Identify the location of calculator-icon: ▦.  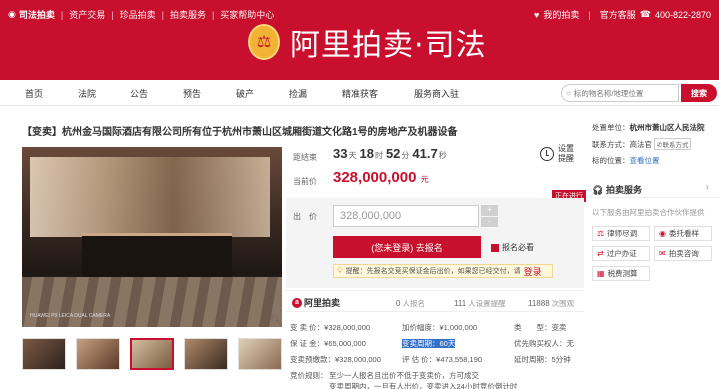
(601, 273).